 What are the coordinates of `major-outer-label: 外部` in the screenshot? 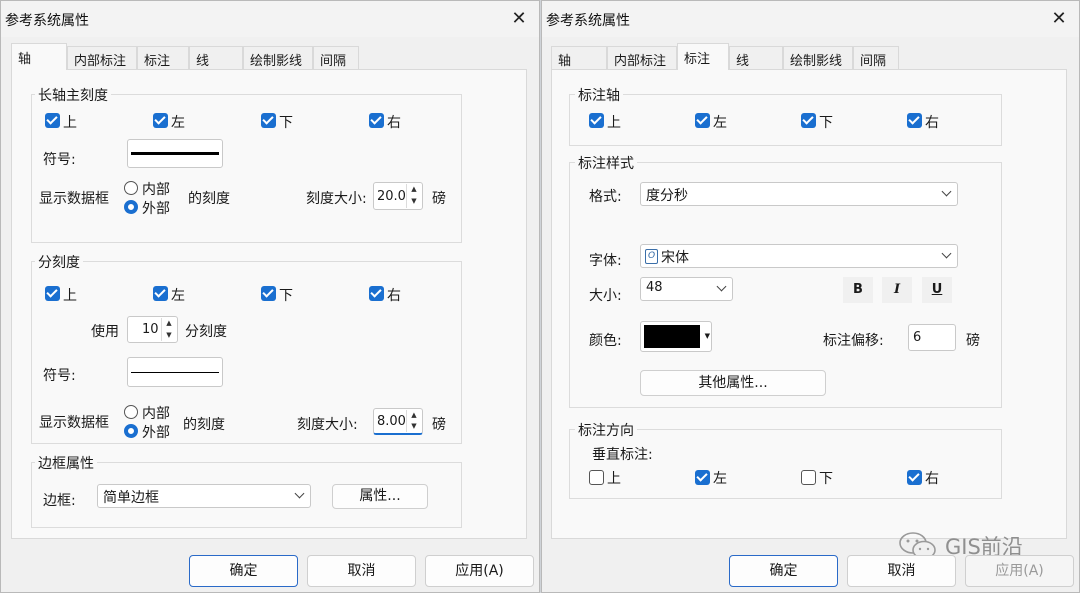 It's located at (156, 209).